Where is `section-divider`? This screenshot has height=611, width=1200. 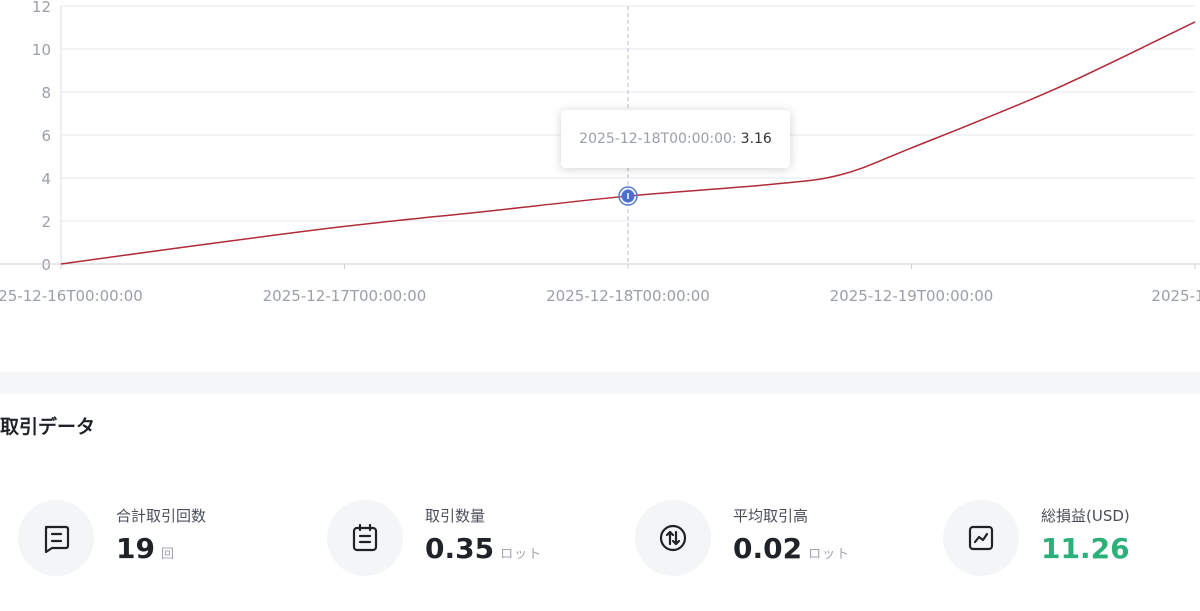 section-divider is located at coordinates (600, 383).